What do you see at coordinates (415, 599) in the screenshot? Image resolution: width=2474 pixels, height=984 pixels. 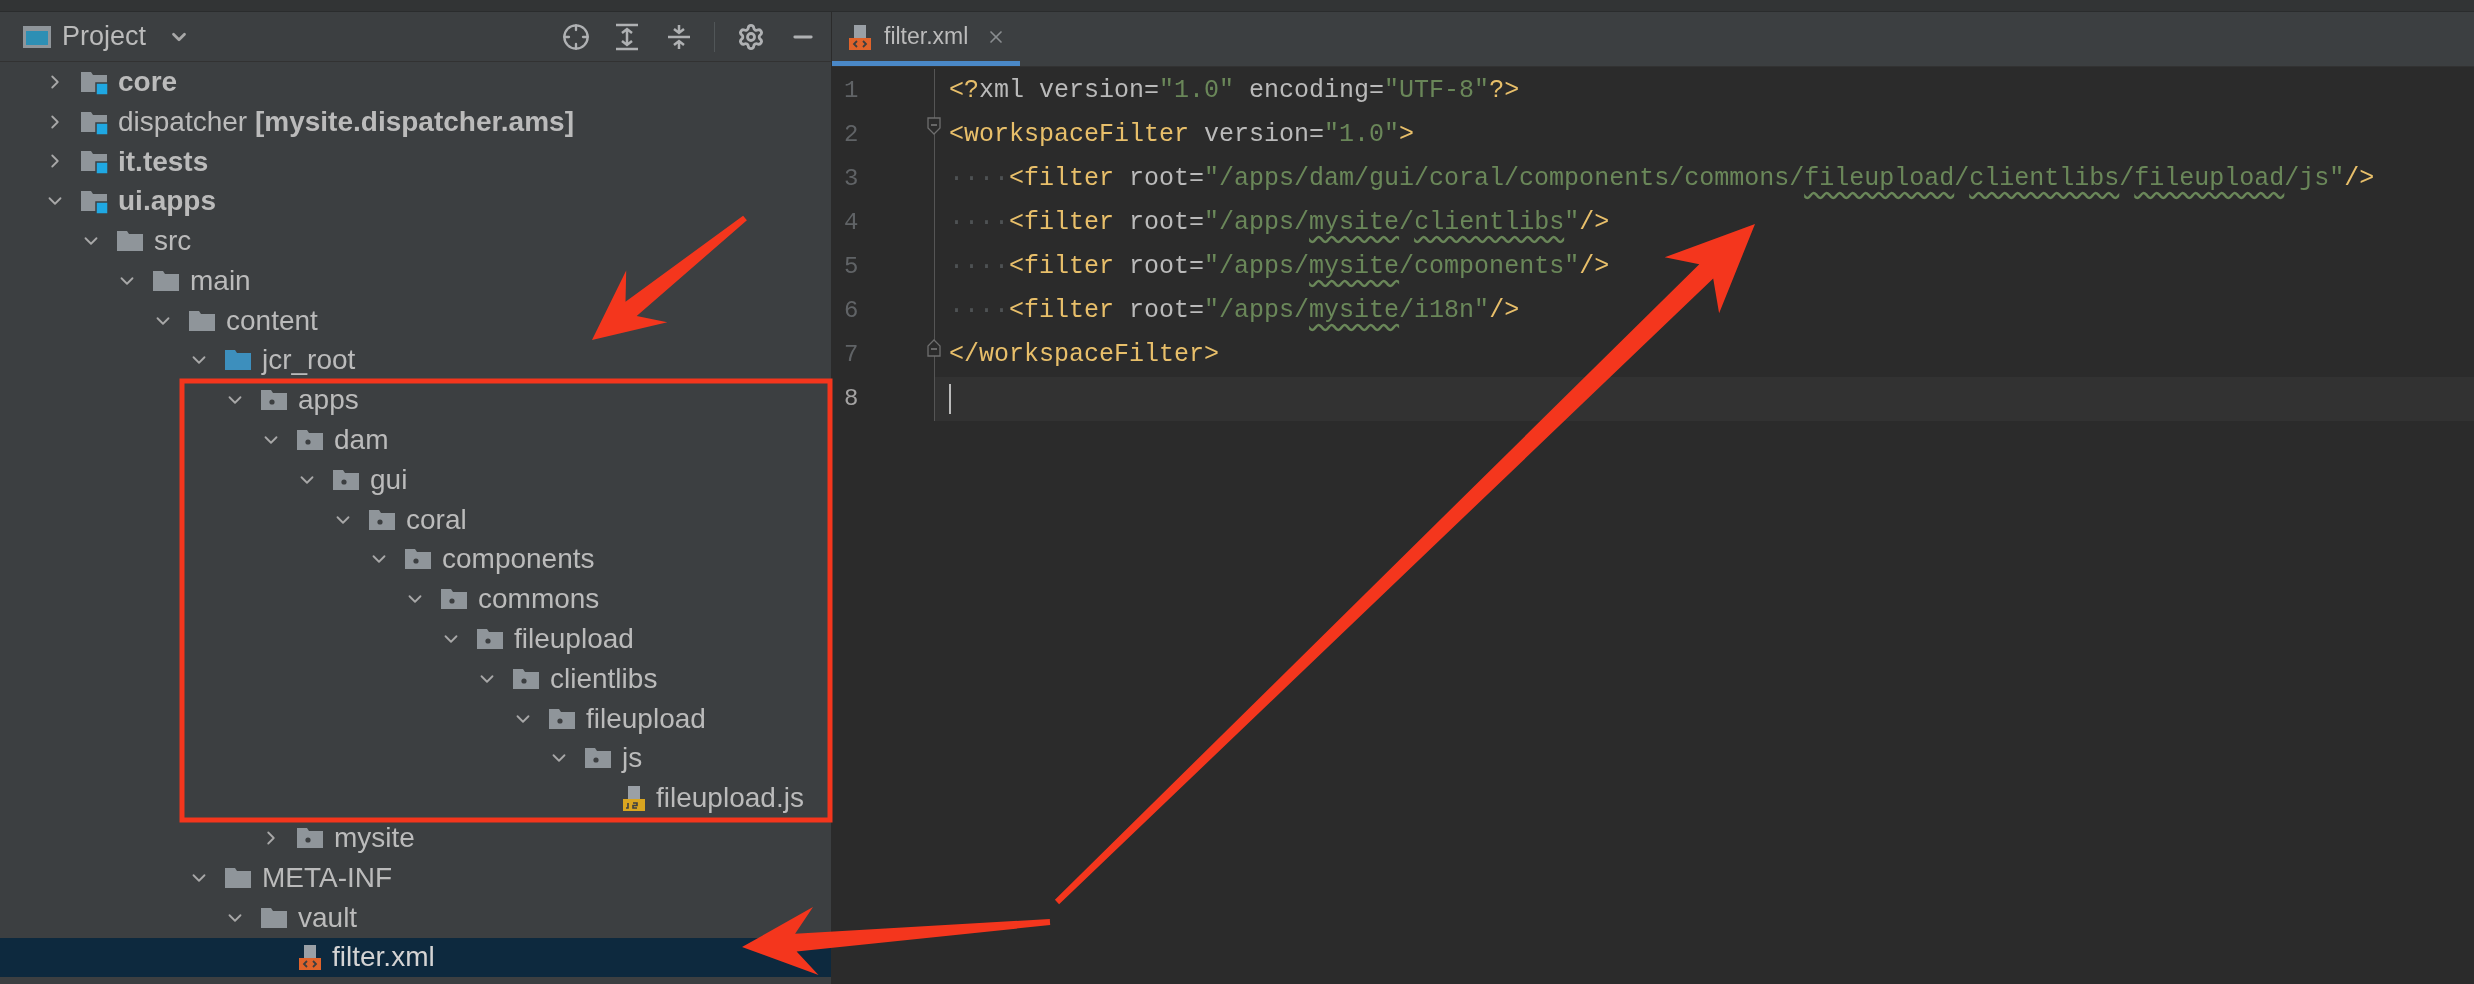 I see `tree-item: commons` at bounding box center [415, 599].